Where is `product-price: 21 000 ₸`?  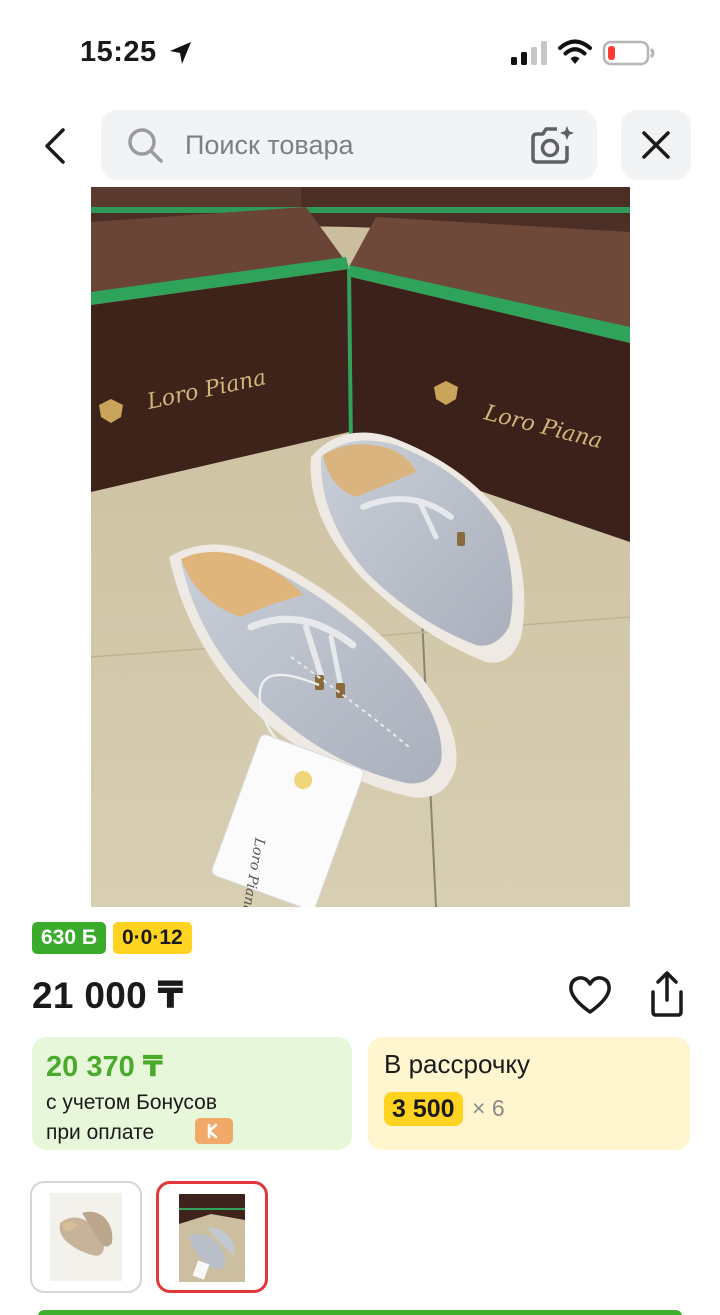 product-price: 21 000 ₸ is located at coordinates (108, 995).